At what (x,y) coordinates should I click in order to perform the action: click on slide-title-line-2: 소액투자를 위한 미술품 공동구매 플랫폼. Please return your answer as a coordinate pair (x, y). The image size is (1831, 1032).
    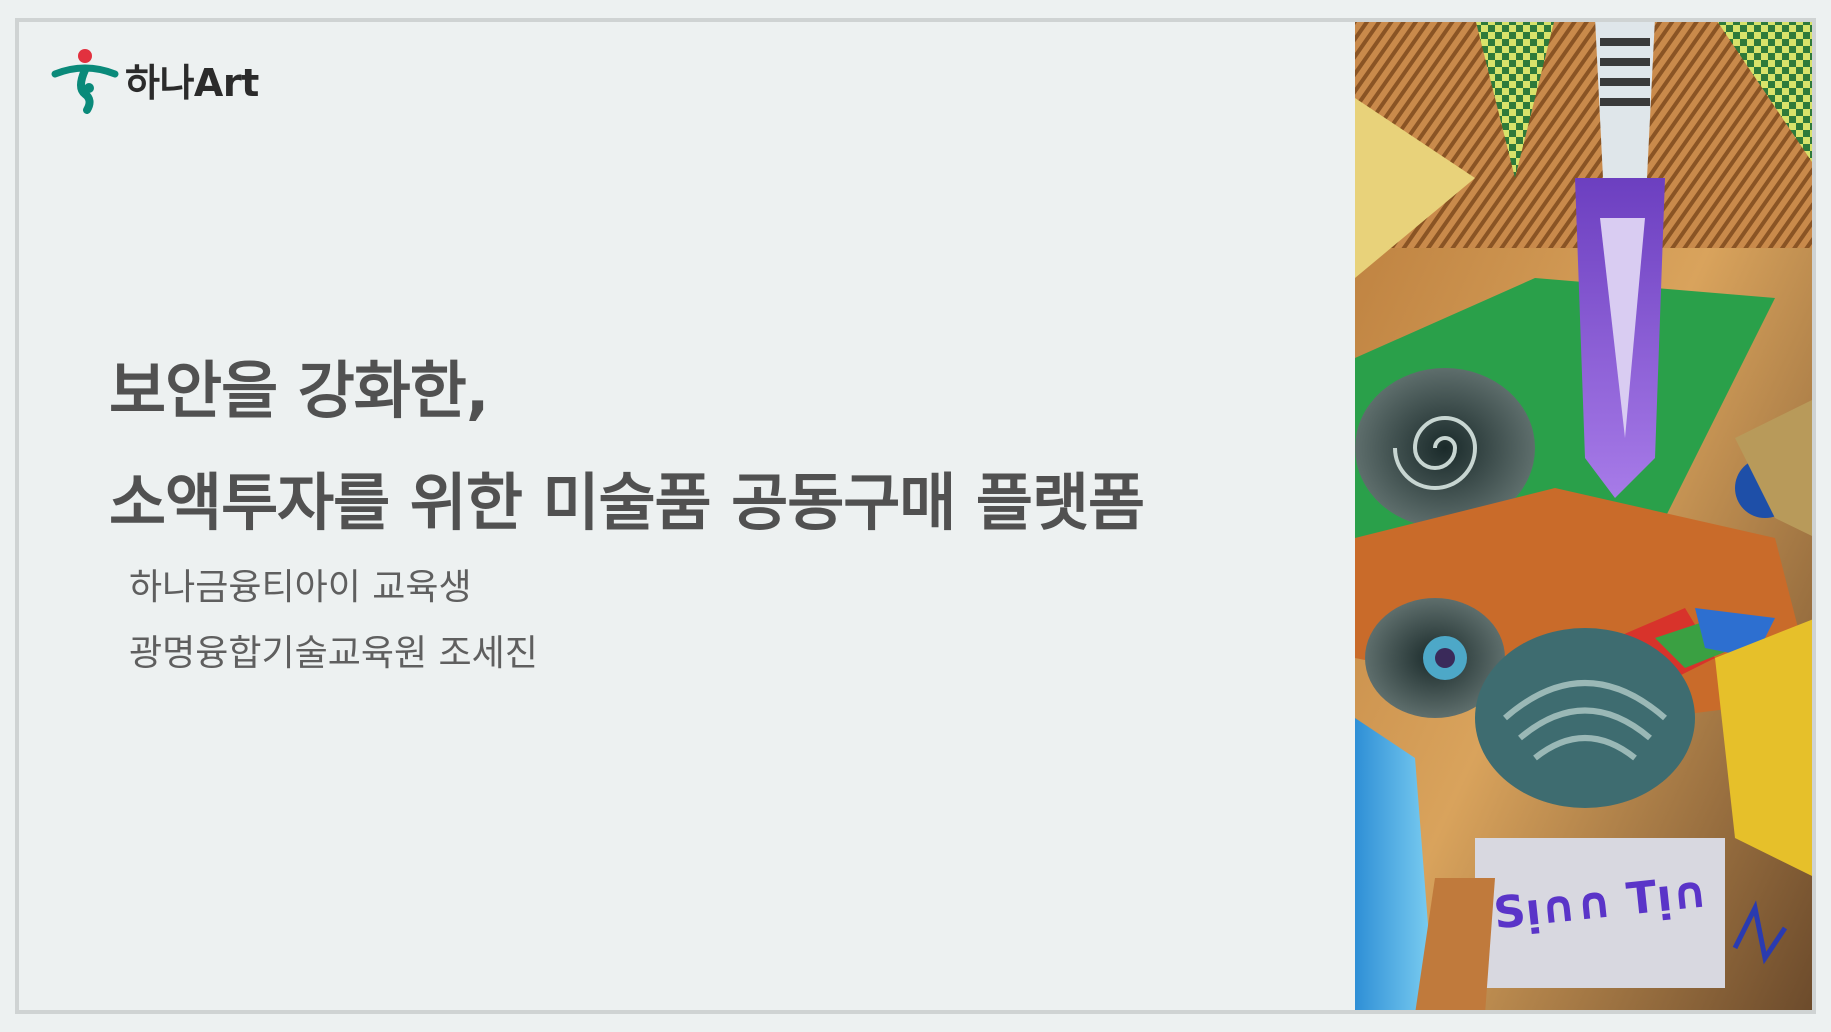
    Looking at the image, I should click on (627, 502).